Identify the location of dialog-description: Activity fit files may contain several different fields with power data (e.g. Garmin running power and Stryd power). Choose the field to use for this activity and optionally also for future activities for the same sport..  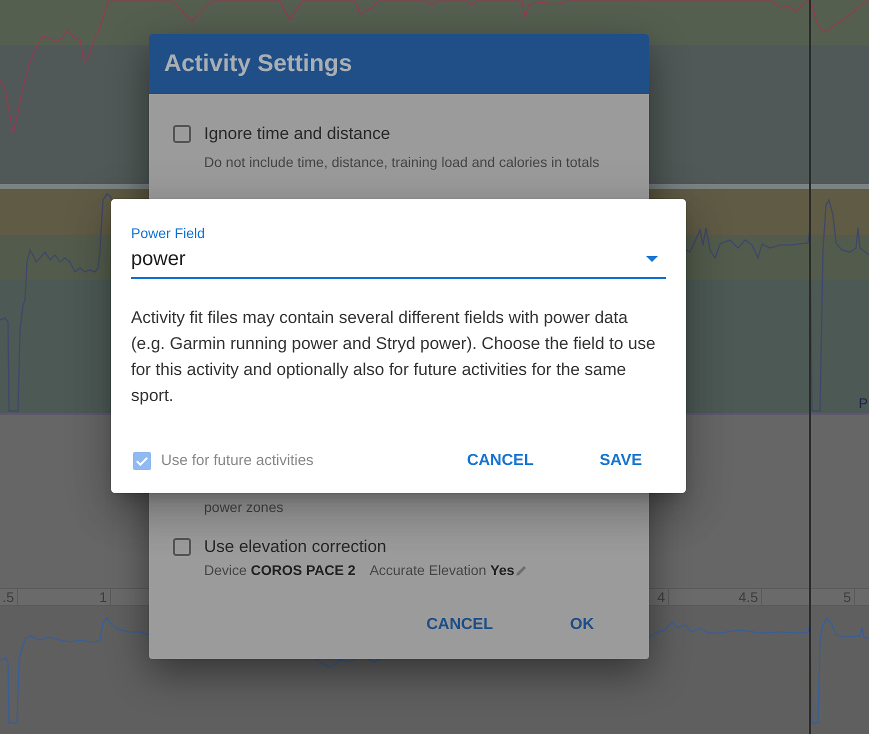
(393, 357).